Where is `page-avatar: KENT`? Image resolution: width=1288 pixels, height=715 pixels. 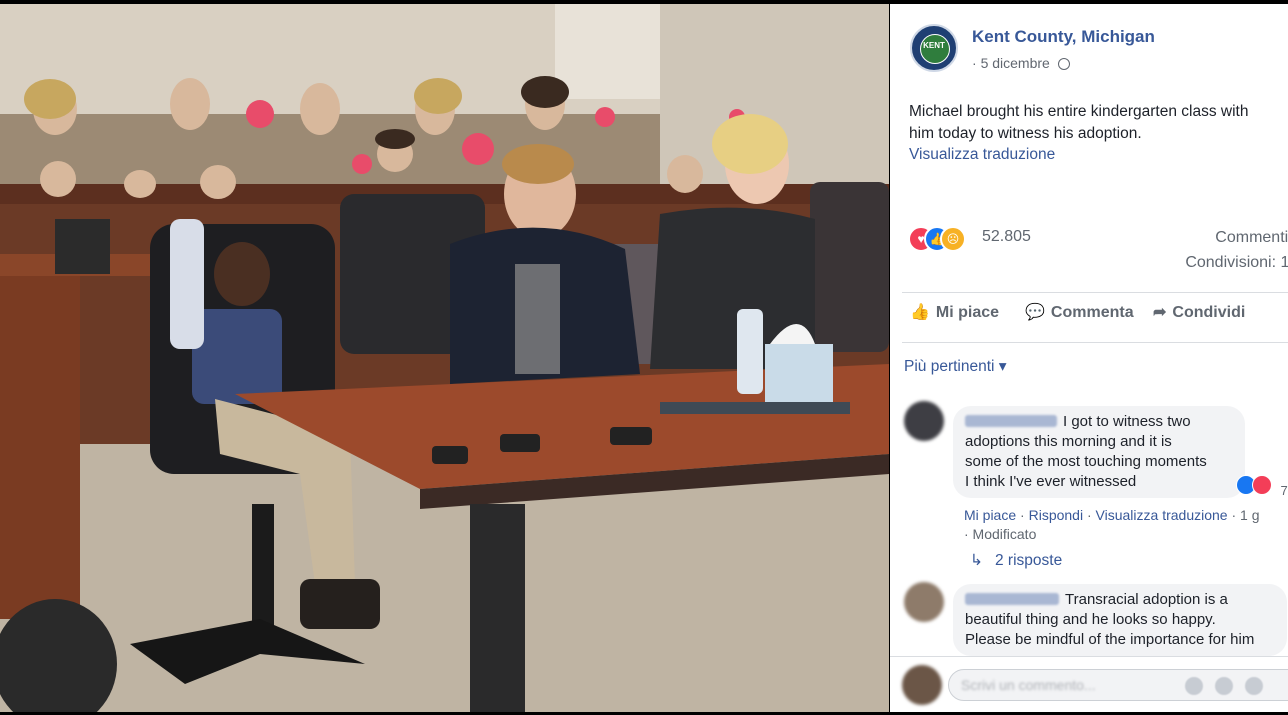 page-avatar: KENT is located at coordinates (934, 48).